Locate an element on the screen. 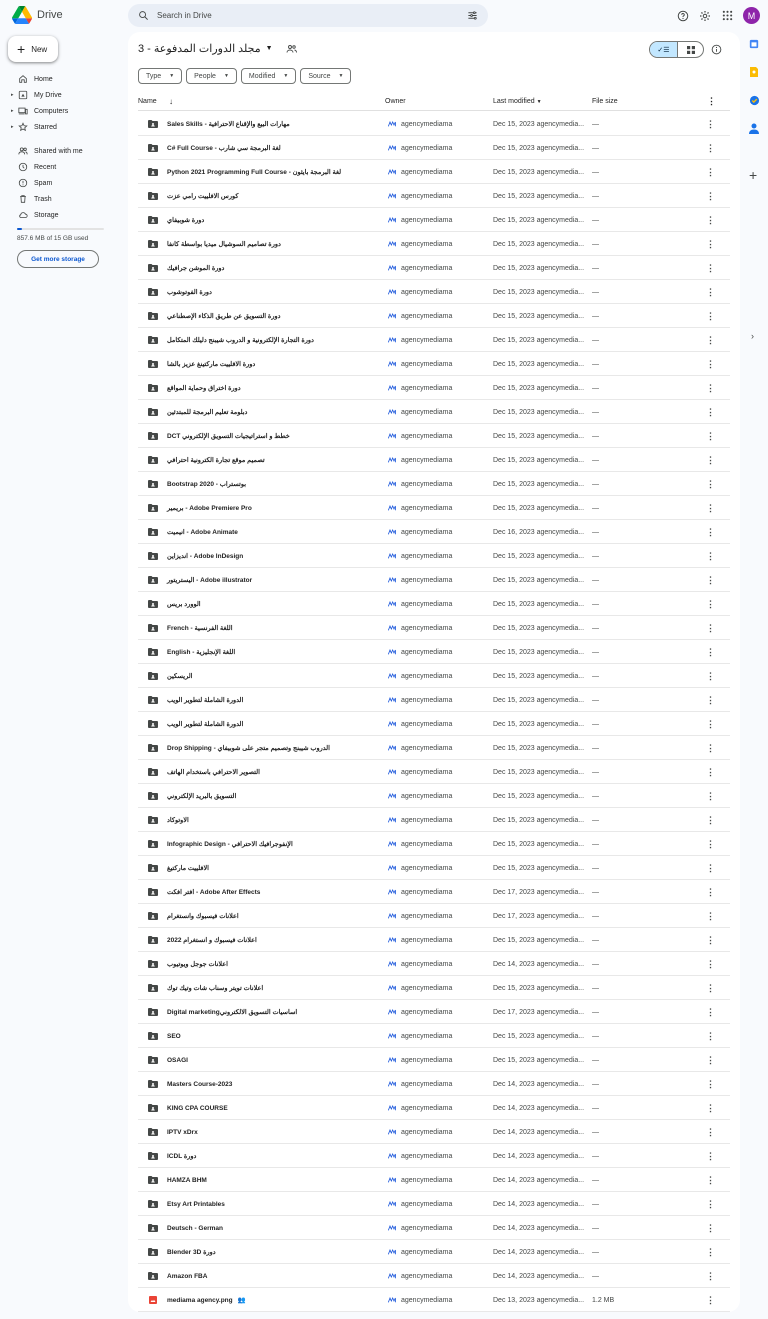 The image size is (768, 1319). tasks-icon is located at coordinates (754, 100).